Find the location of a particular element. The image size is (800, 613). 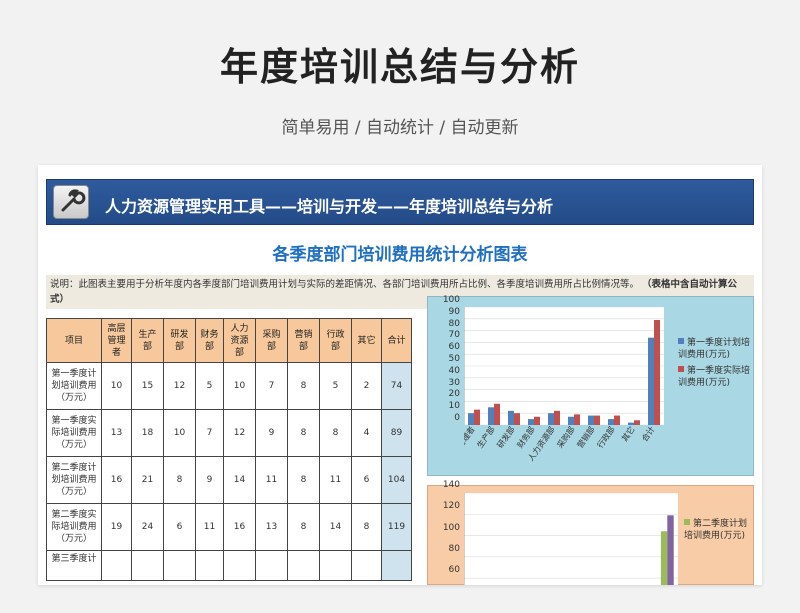

banner-title: 人力资源管理实用工具——培训与开发——年度培训总结与分析 is located at coordinates (329, 206).